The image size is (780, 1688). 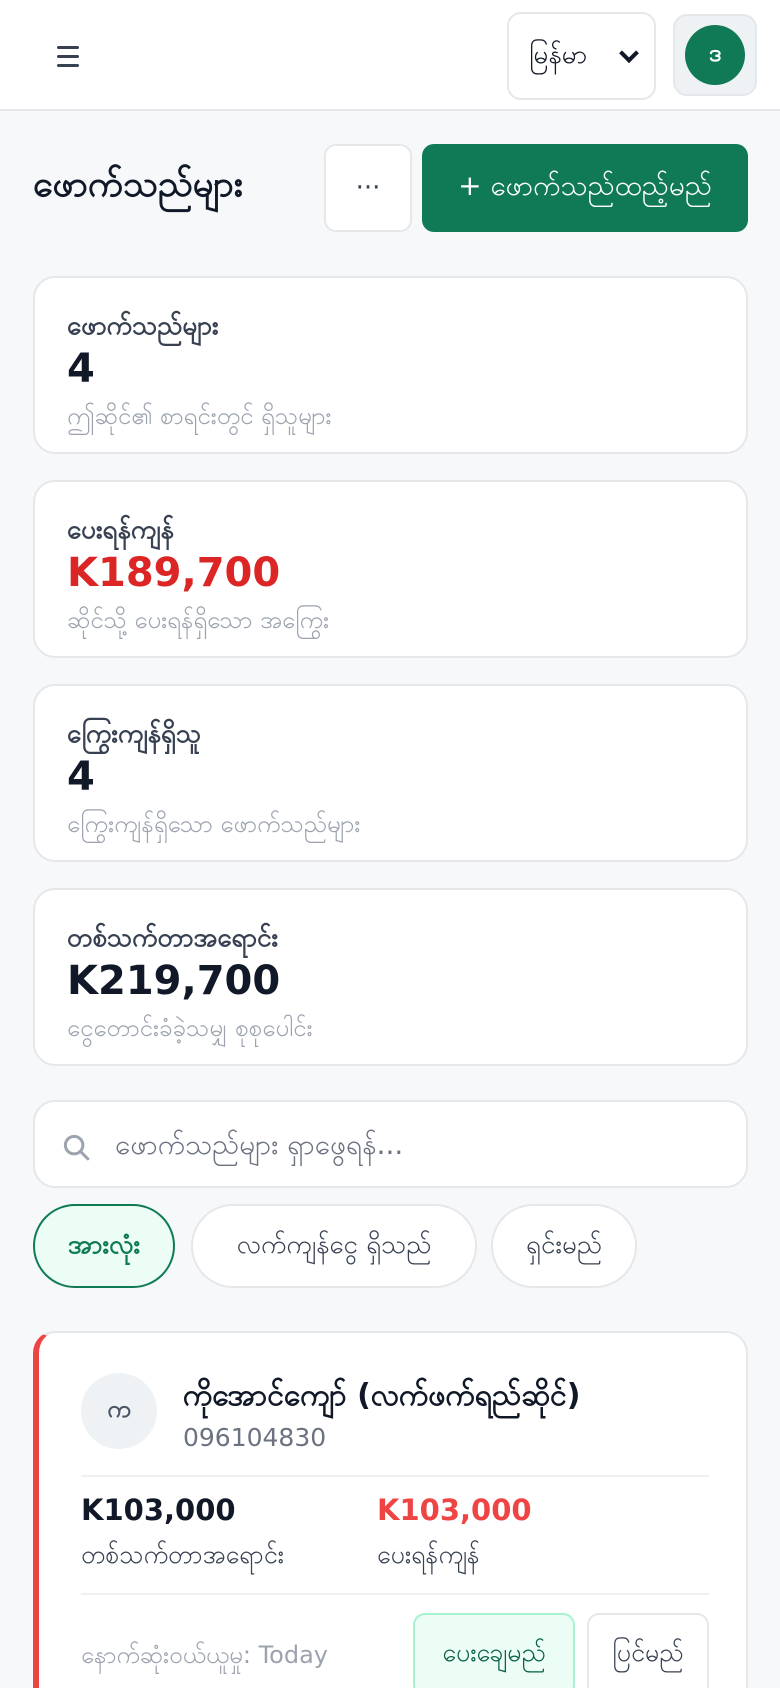 What do you see at coordinates (158, 1510) in the screenshot?
I see `lifetime-value: K103,000` at bounding box center [158, 1510].